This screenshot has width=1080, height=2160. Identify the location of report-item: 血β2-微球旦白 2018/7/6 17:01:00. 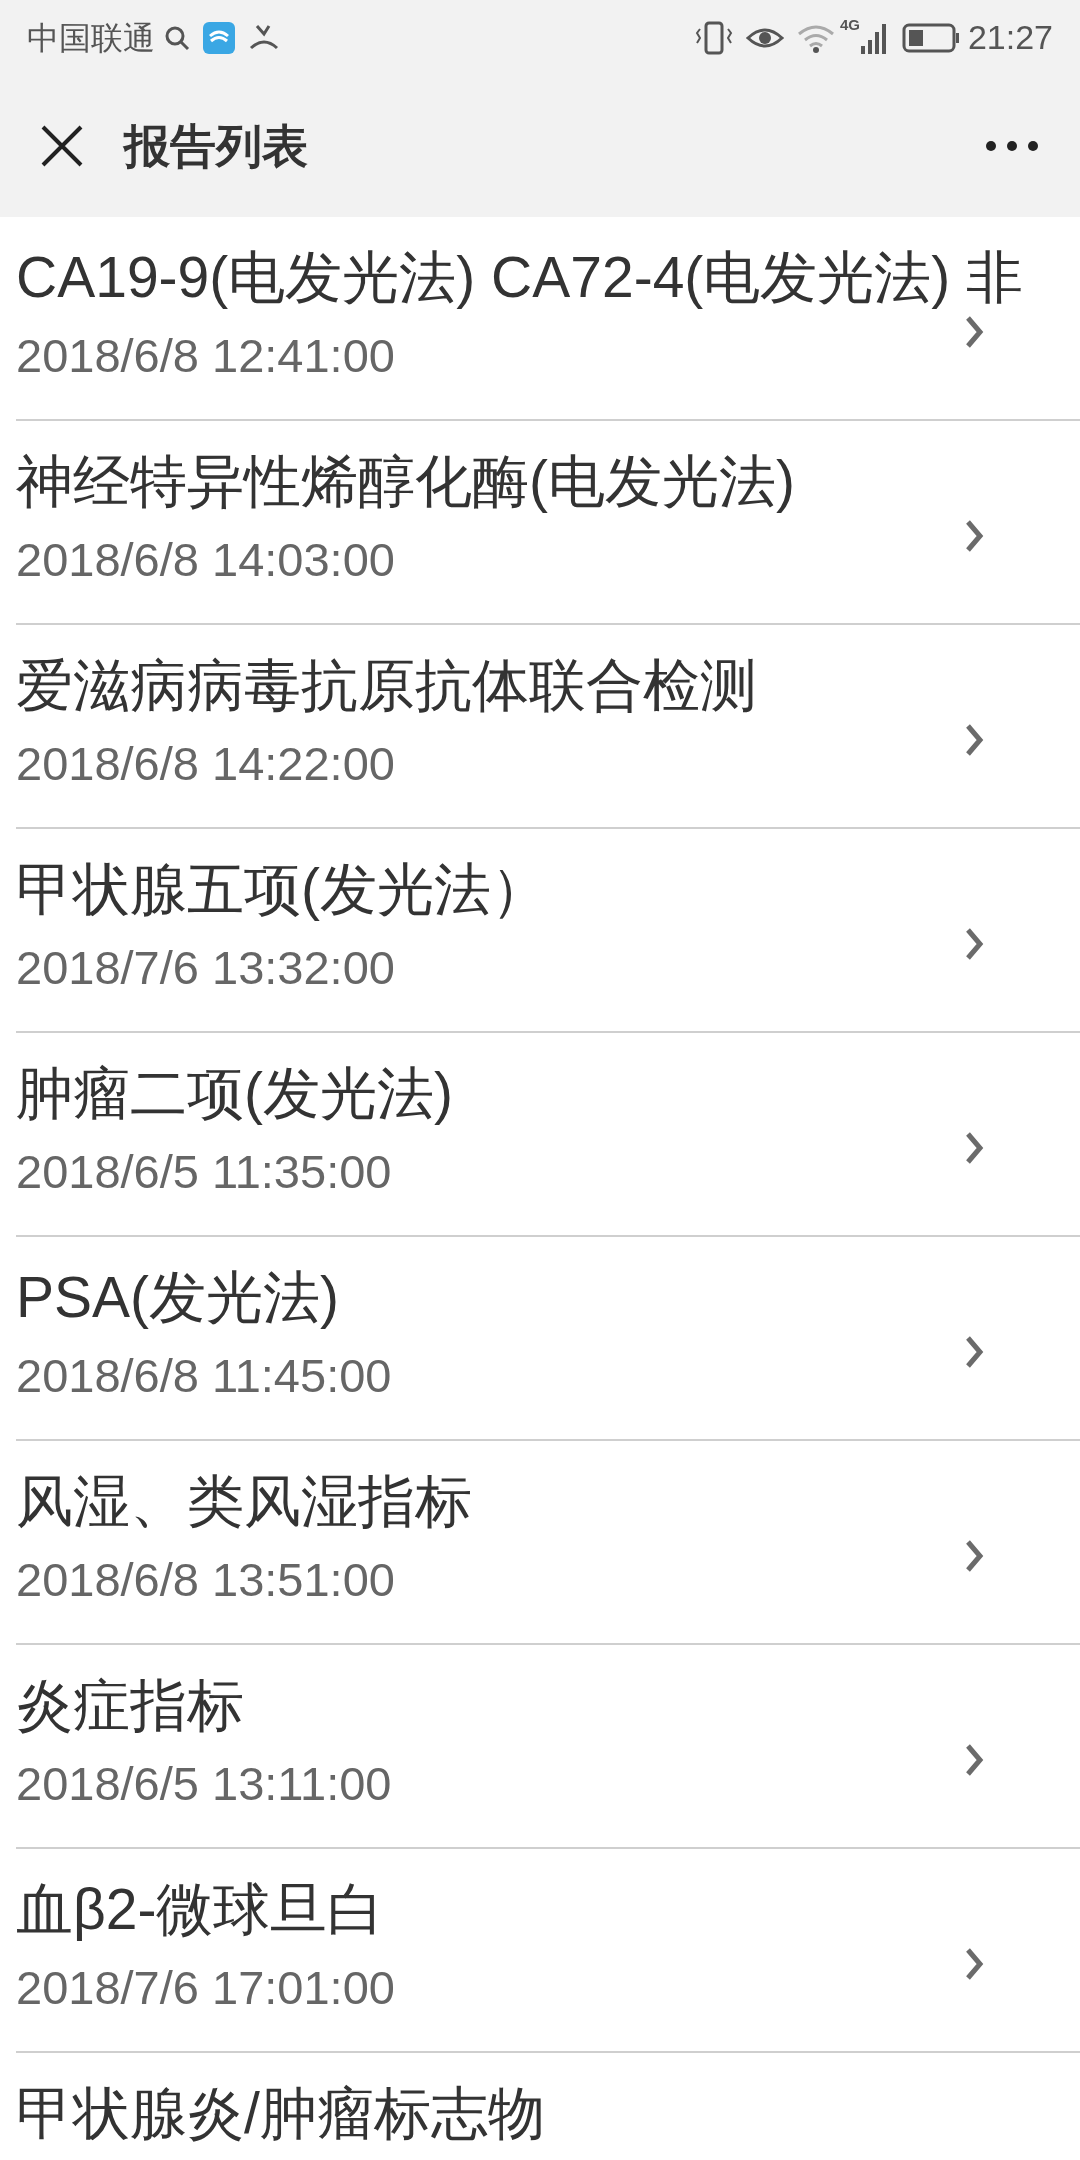
(548, 1951).